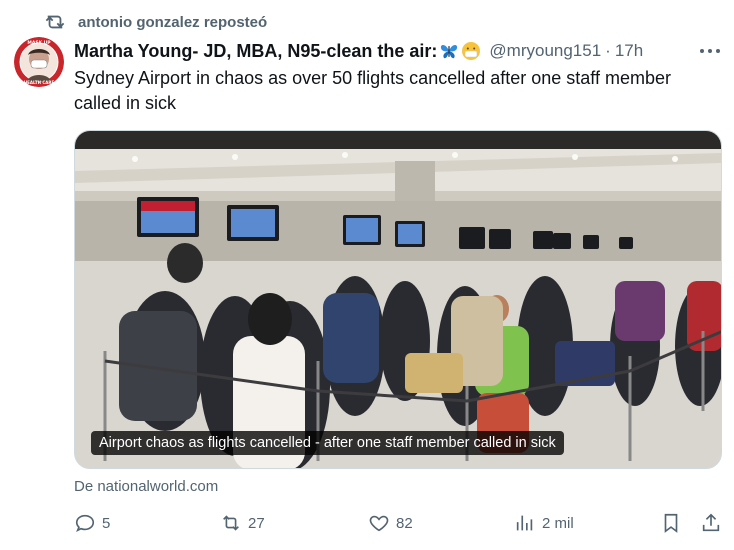  What do you see at coordinates (404, 523) in the screenshot?
I see `like-count: 82` at bounding box center [404, 523].